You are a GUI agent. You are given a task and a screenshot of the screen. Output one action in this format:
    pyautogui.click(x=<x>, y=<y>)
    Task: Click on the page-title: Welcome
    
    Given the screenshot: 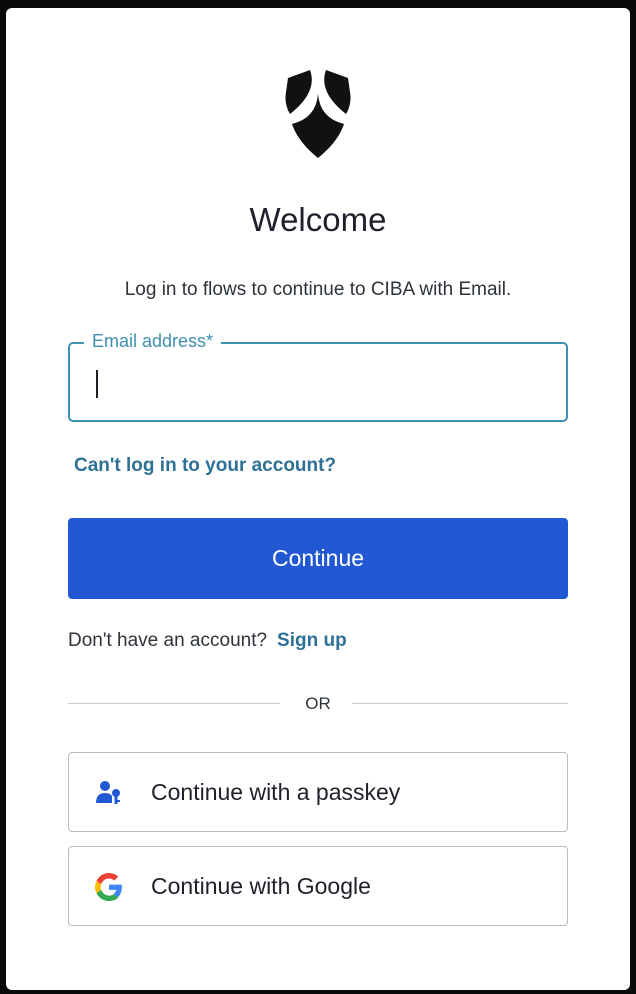 What is the action you would take?
    pyautogui.click(x=318, y=219)
    